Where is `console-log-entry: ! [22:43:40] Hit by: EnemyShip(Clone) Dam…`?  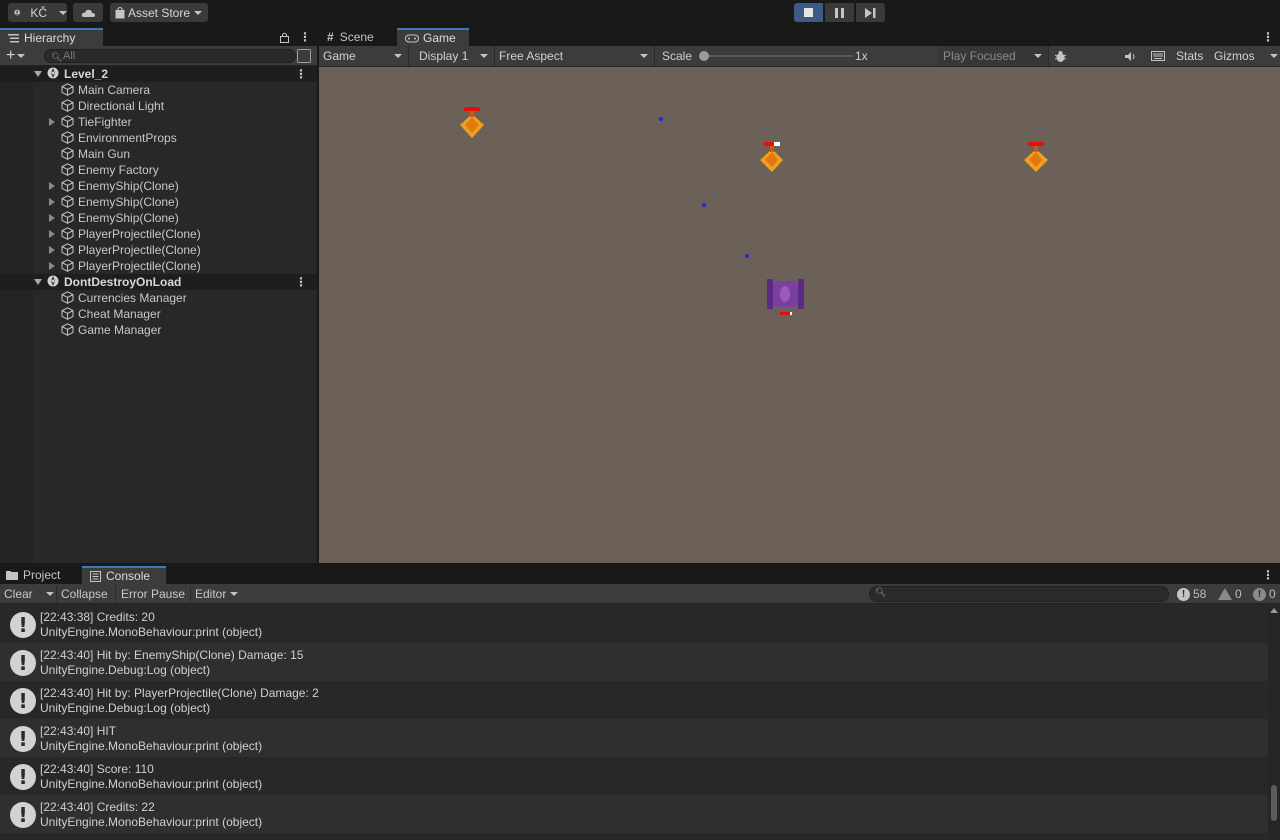
console-log-entry: ! [22:43:40] Hit by: EnemyShip(Clone) Dam… is located at coordinates (634, 662).